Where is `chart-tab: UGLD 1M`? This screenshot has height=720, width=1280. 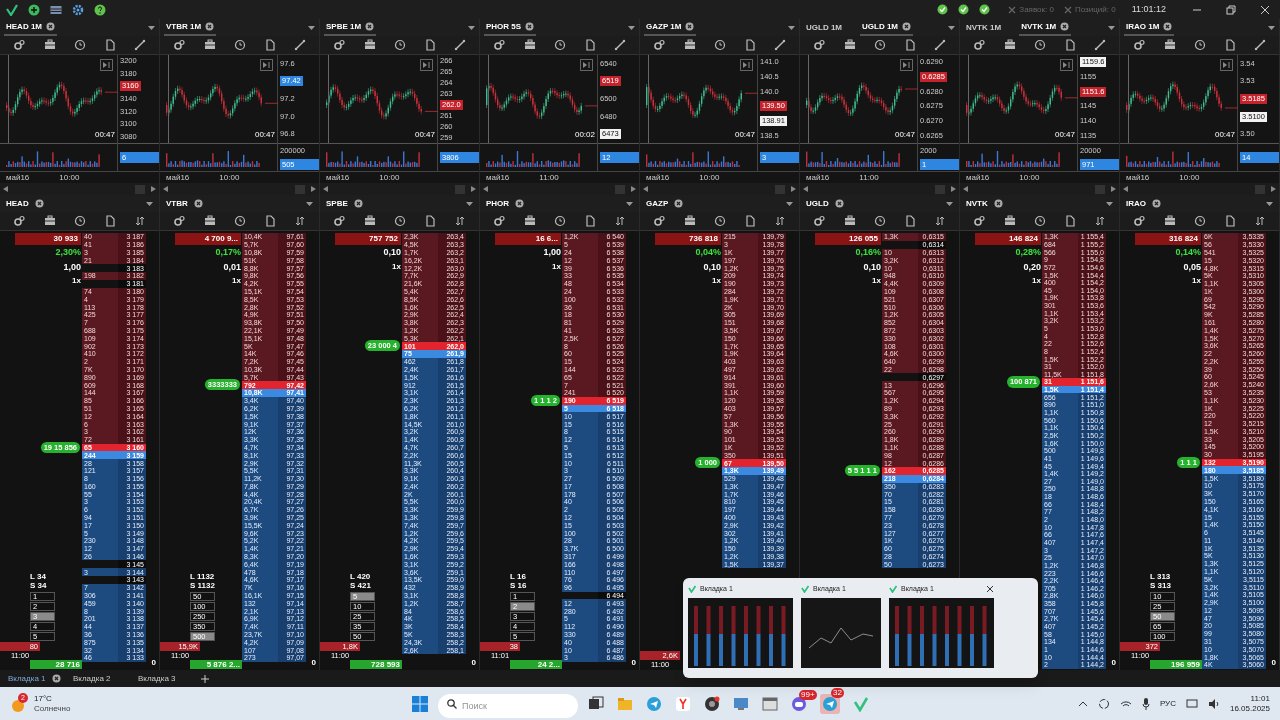
chart-tab: UGLD 1M is located at coordinates (824, 27).